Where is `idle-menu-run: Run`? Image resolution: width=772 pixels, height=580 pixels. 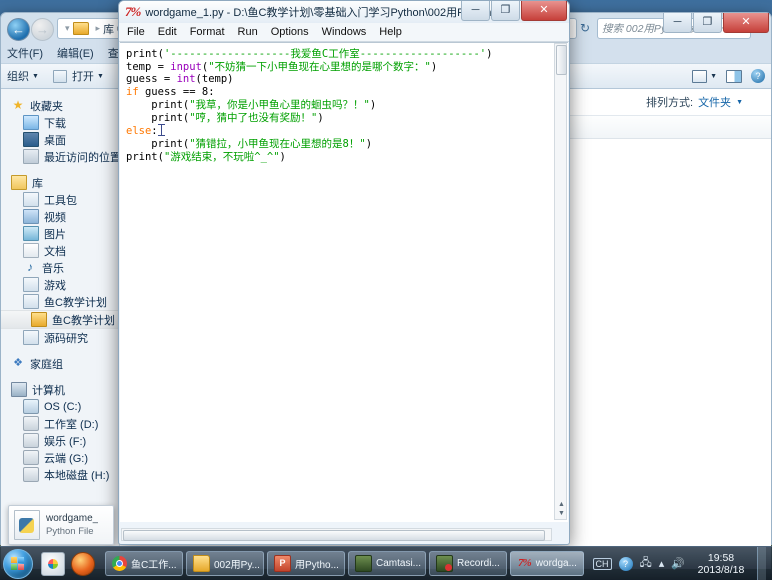
idle-menu-run: Run is located at coordinates (248, 32).